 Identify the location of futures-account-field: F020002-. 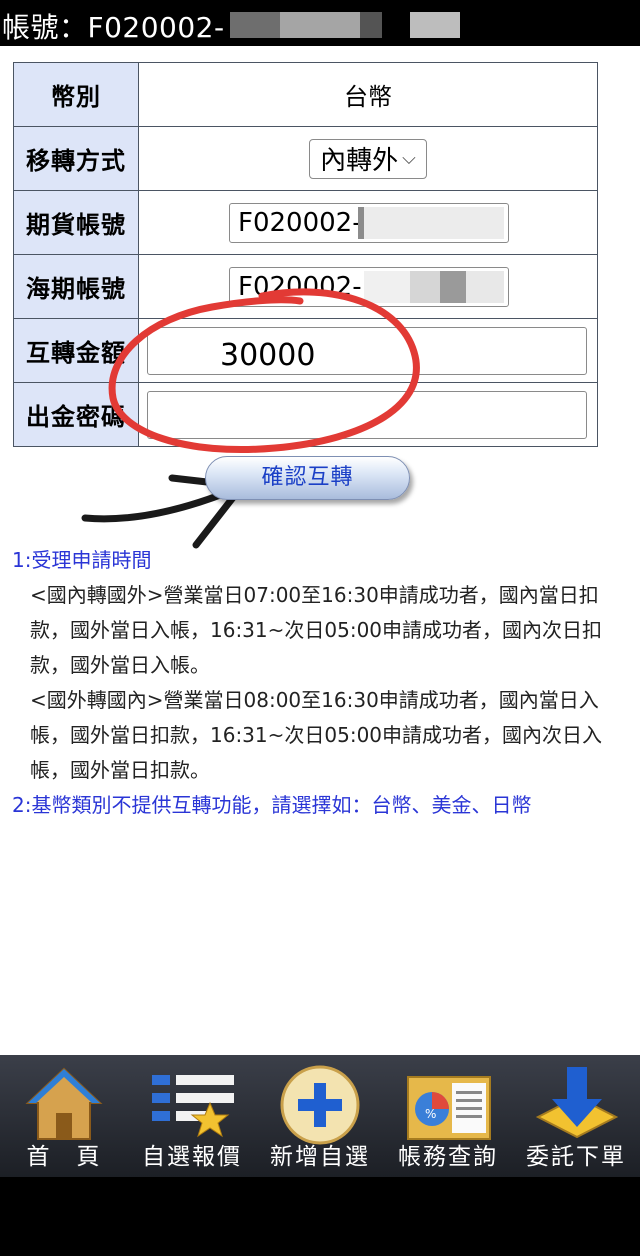
(369, 223).